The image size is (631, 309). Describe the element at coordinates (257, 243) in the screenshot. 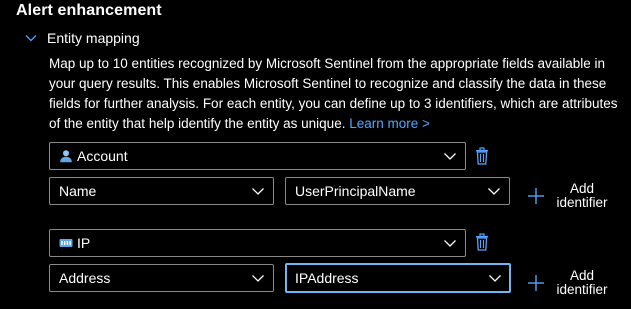

I see `entity-type-dropdown: IP` at that location.